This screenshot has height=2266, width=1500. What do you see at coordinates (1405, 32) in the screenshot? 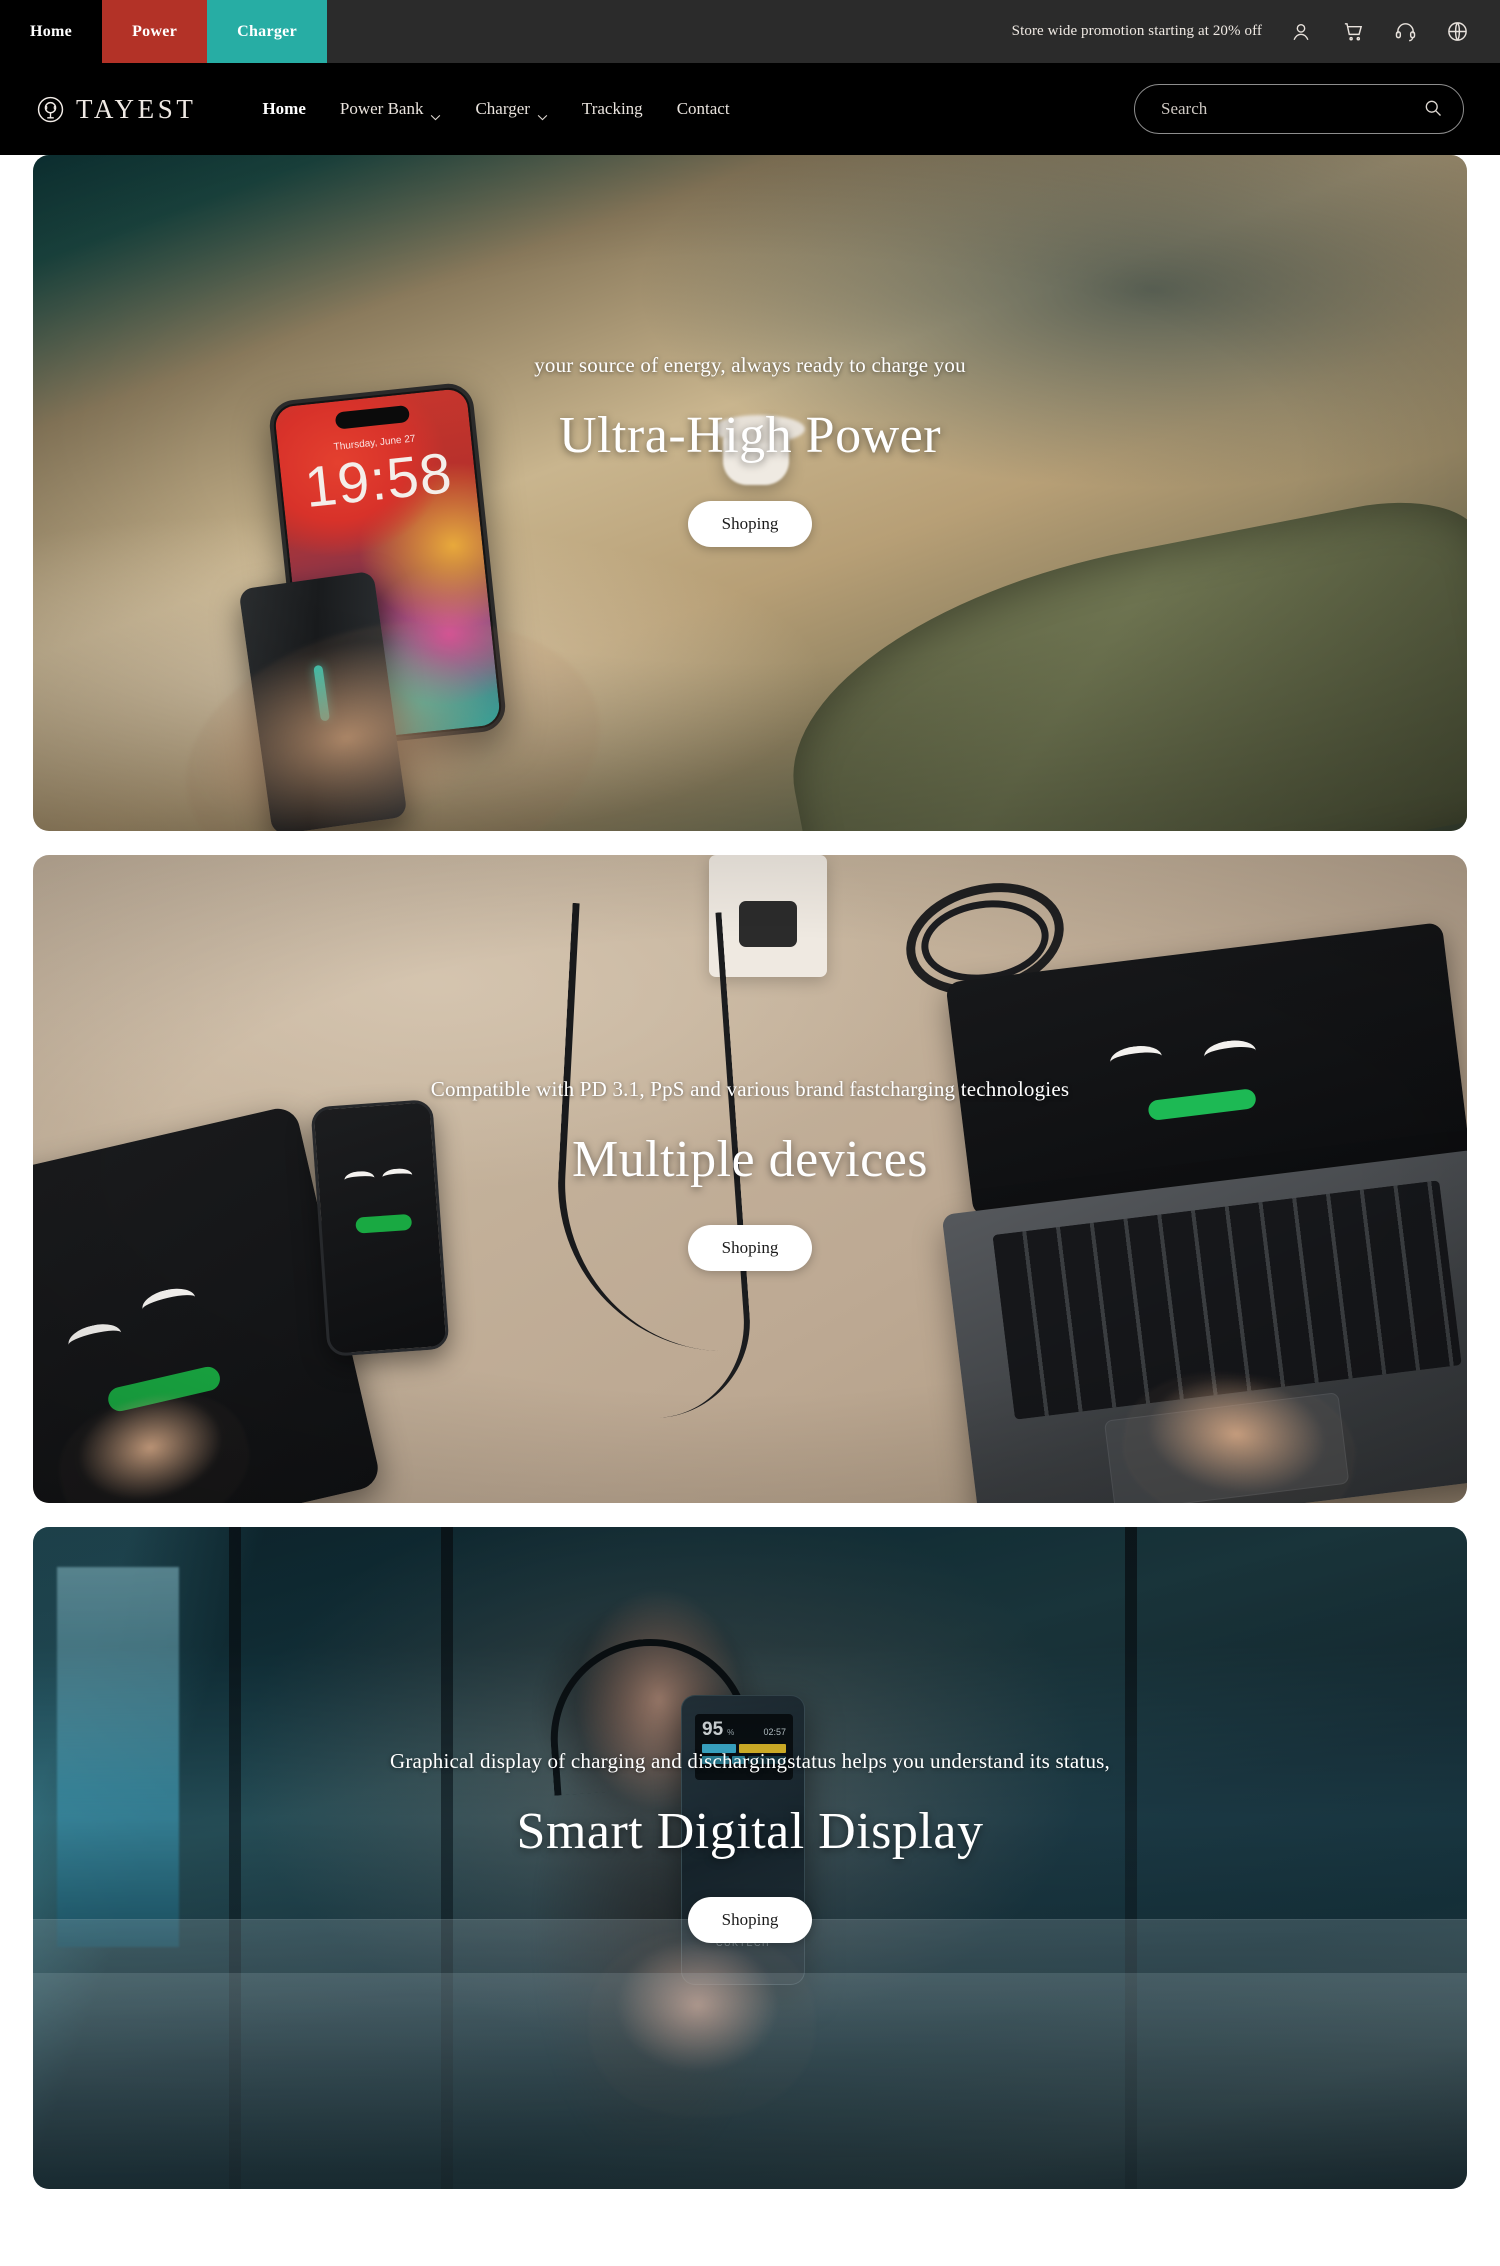
I see `support-headset-icon` at bounding box center [1405, 32].